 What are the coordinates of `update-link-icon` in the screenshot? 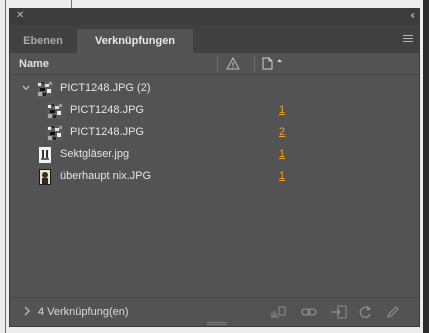 It's located at (365, 312).